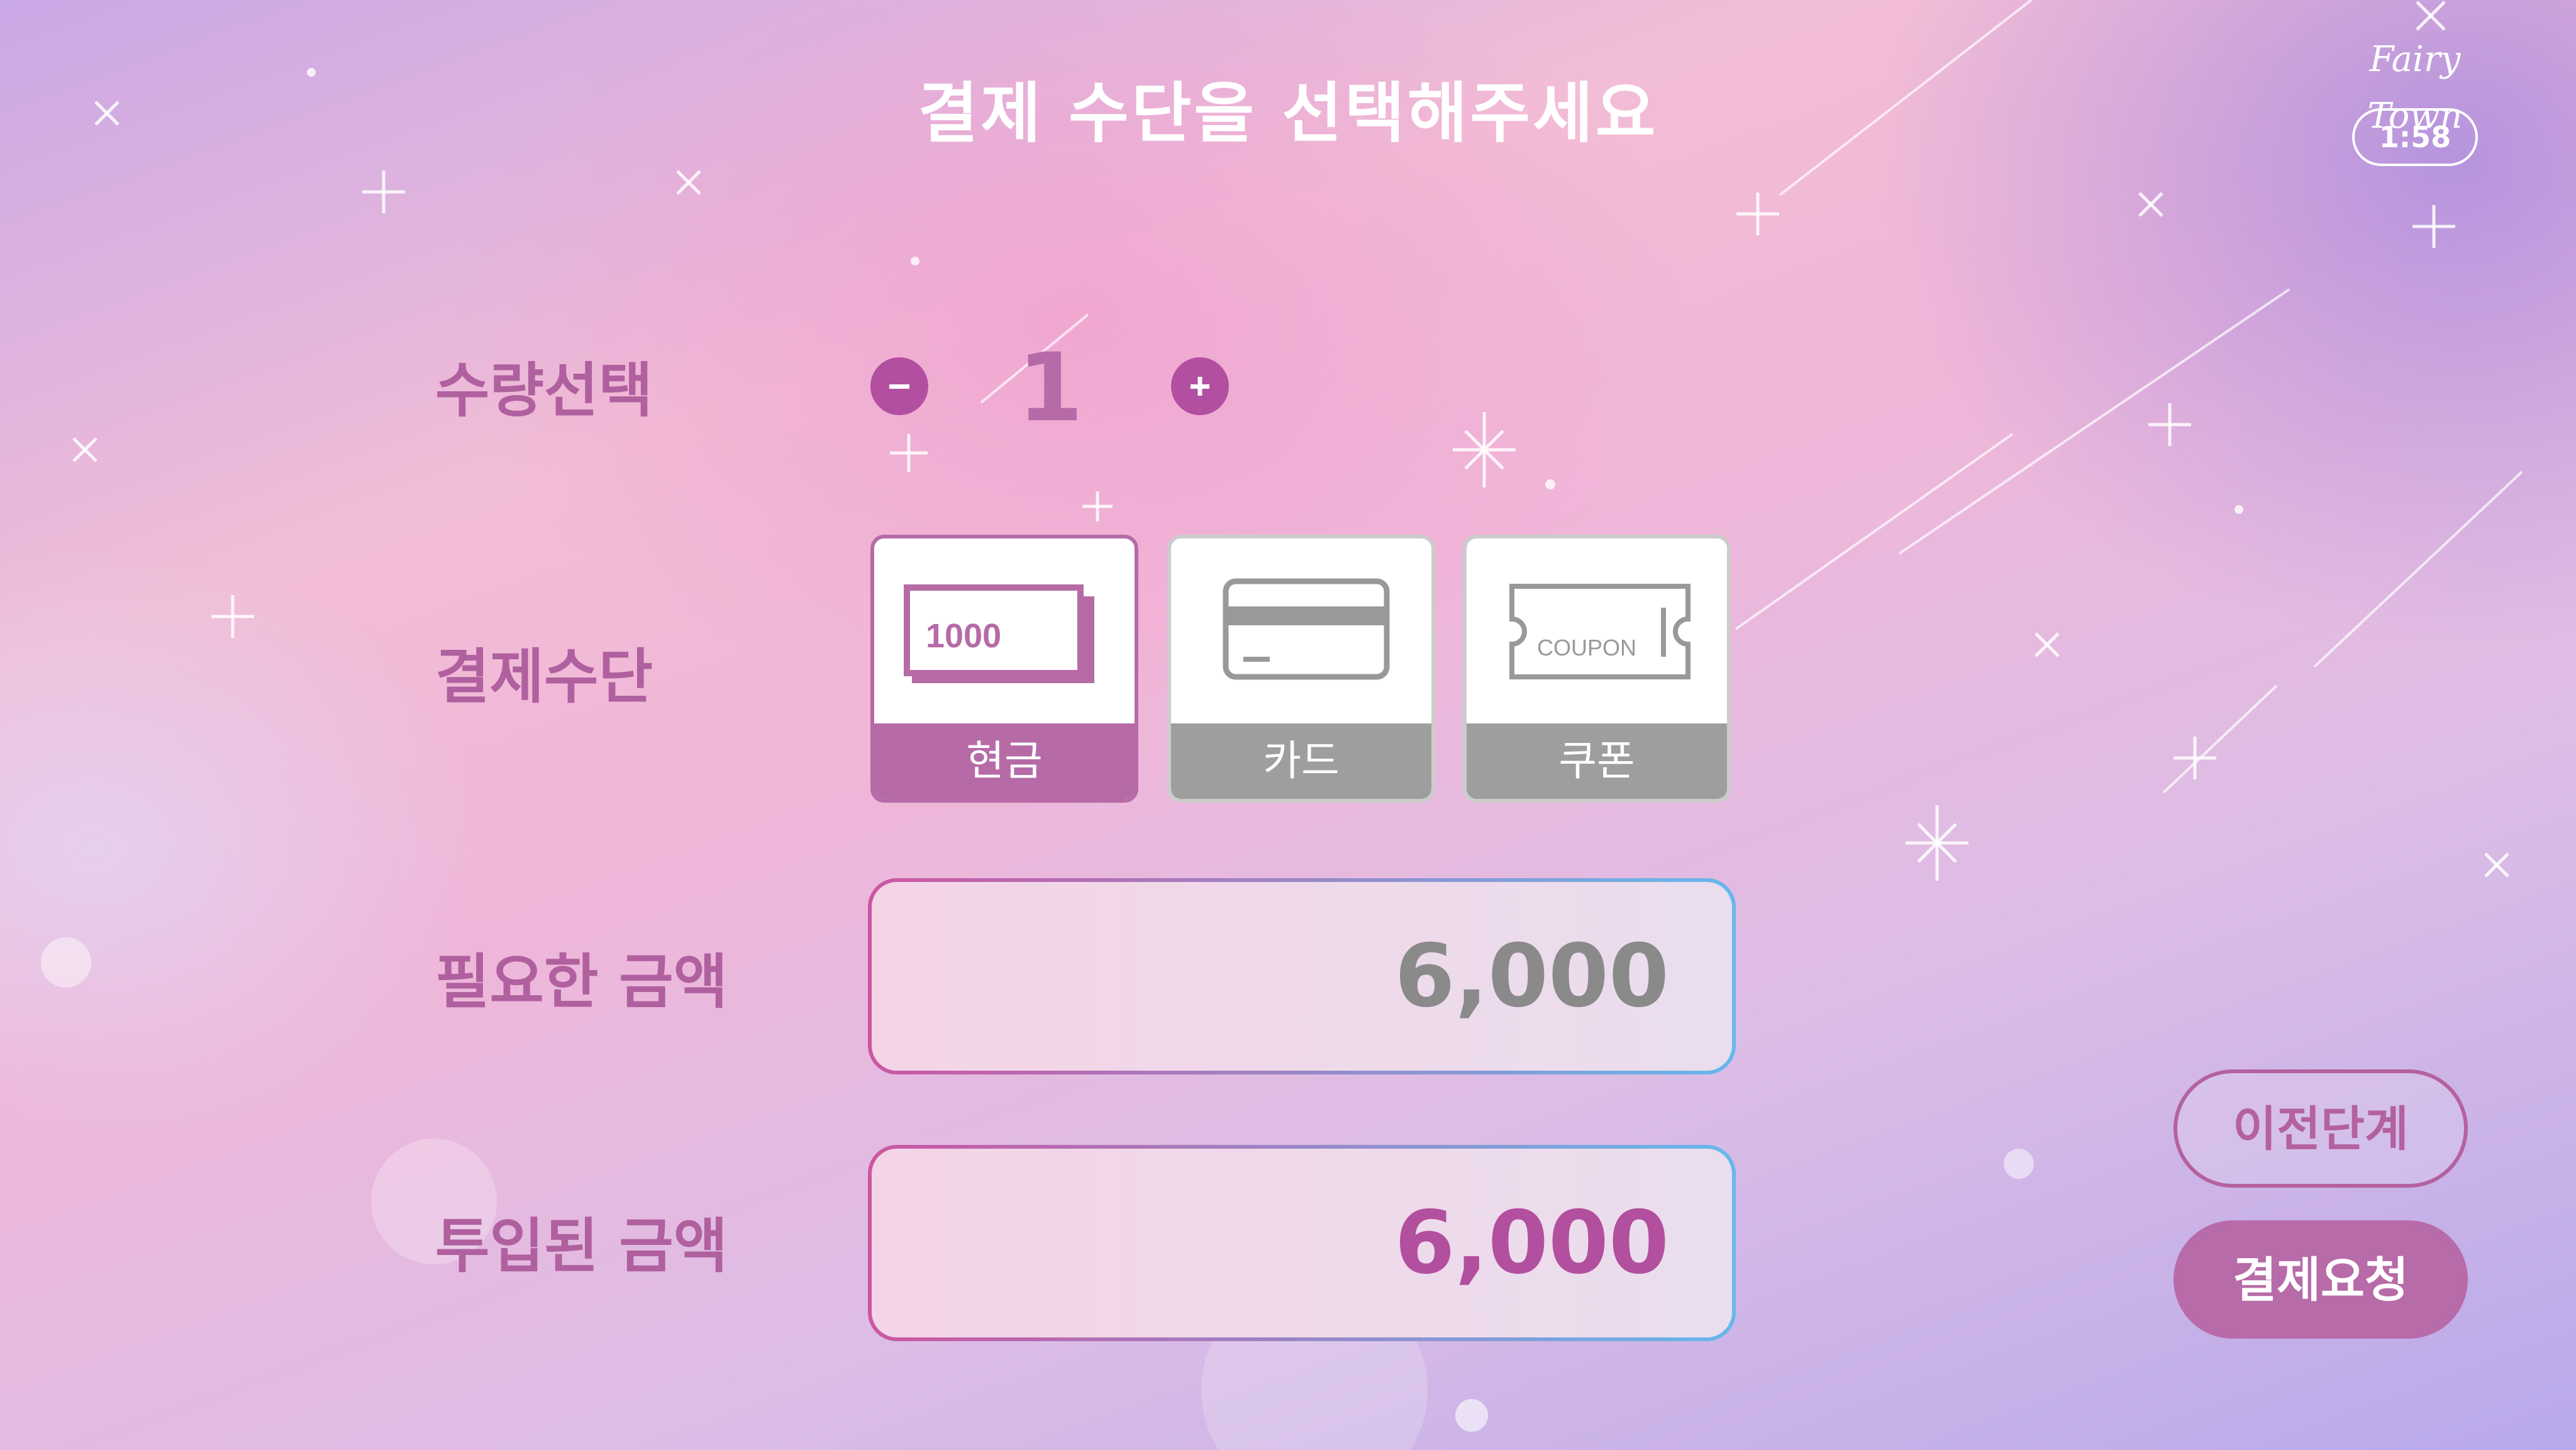 The height and width of the screenshot is (1450, 2576). I want to click on quantity-decrease-button, so click(899, 386).